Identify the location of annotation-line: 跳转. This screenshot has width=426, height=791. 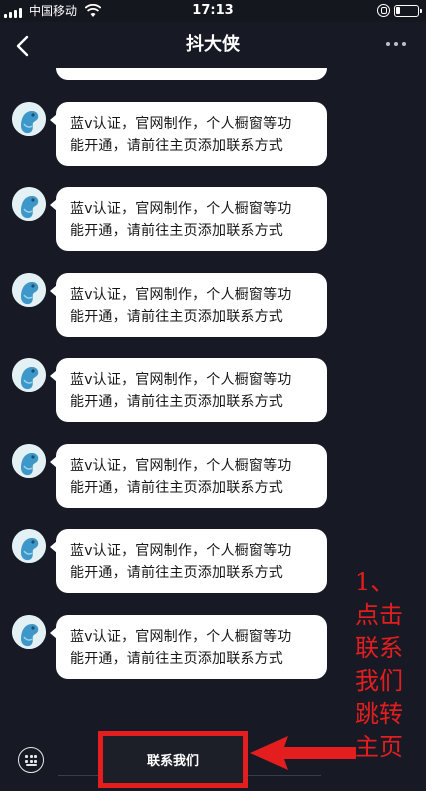
(379, 714).